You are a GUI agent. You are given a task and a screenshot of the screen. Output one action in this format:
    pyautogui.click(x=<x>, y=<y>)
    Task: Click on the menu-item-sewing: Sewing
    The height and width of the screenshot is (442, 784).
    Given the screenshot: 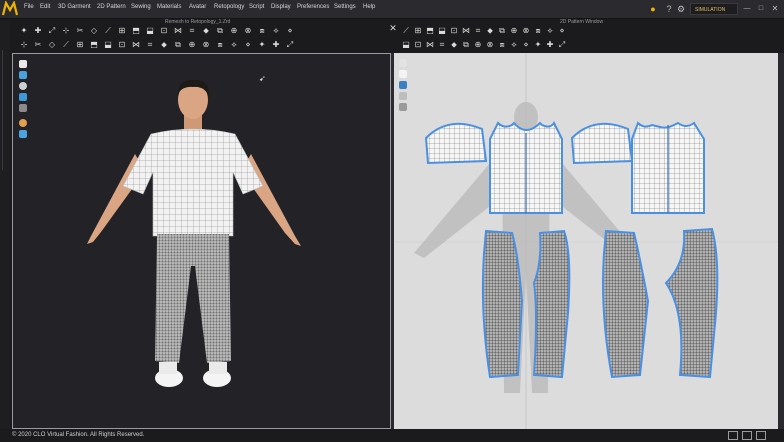 What is the action you would take?
    pyautogui.click(x=141, y=7)
    